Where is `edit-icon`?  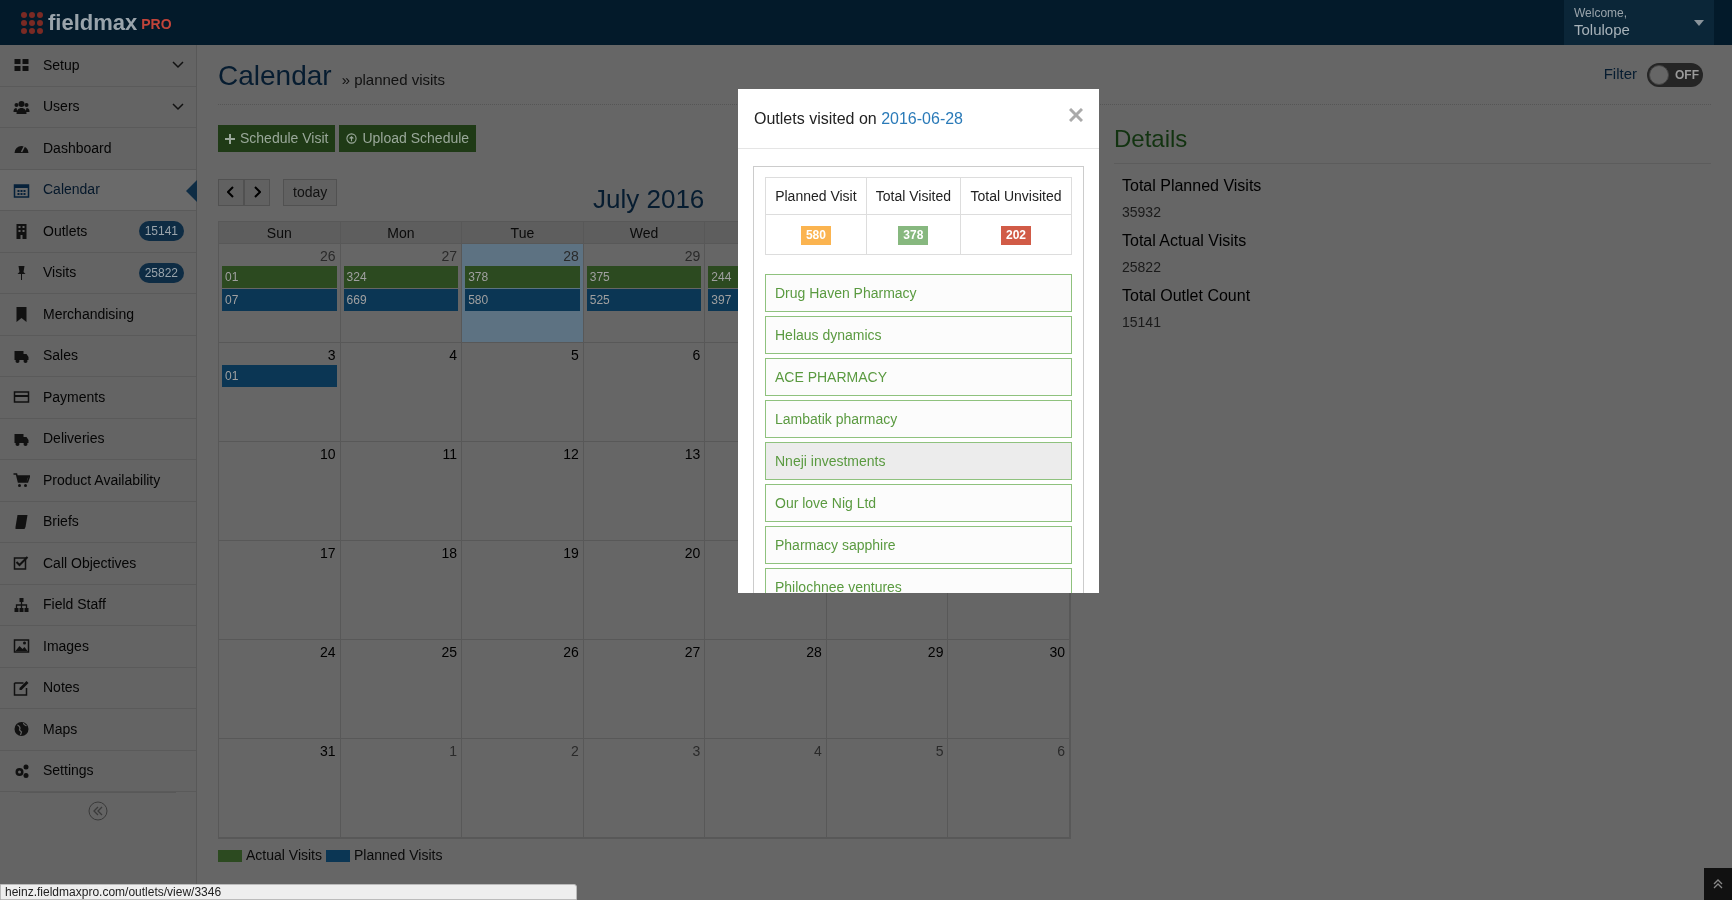 edit-icon is located at coordinates (21, 687).